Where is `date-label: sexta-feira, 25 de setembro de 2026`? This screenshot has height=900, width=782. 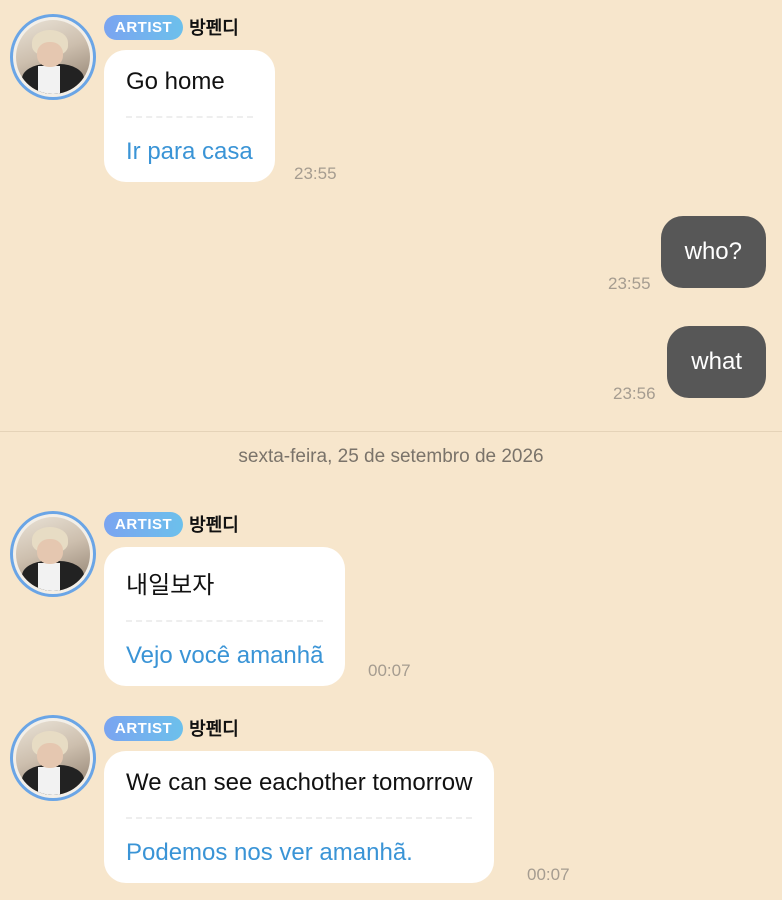
date-label: sexta-feira, 25 de setembro de 2026 is located at coordinates (391, 456).